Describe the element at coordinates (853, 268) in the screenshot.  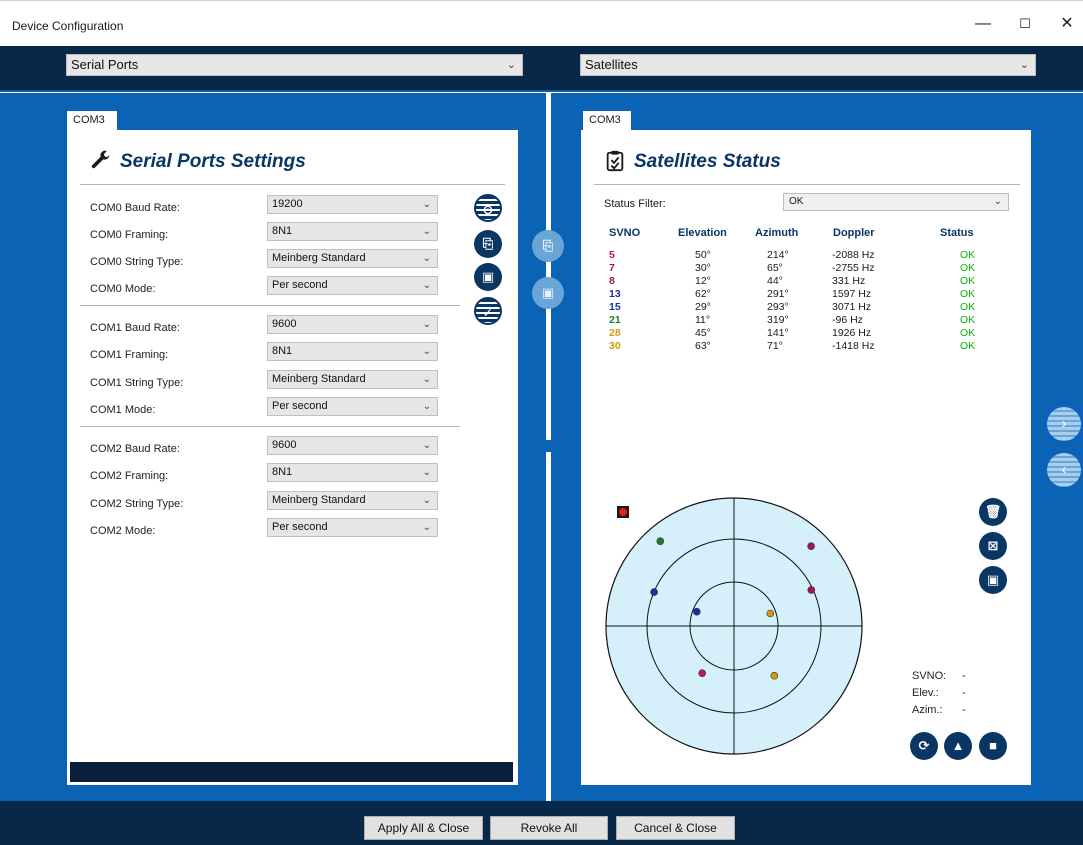
I see `doppler-cell: -2755 Hz` at that location.